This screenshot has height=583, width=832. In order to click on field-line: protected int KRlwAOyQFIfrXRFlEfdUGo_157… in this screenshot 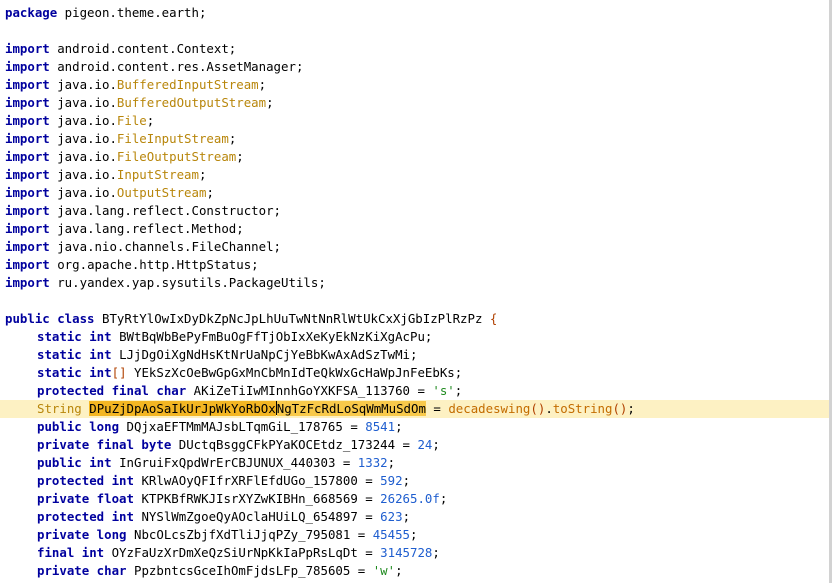, I will do `click(414, 481)`.